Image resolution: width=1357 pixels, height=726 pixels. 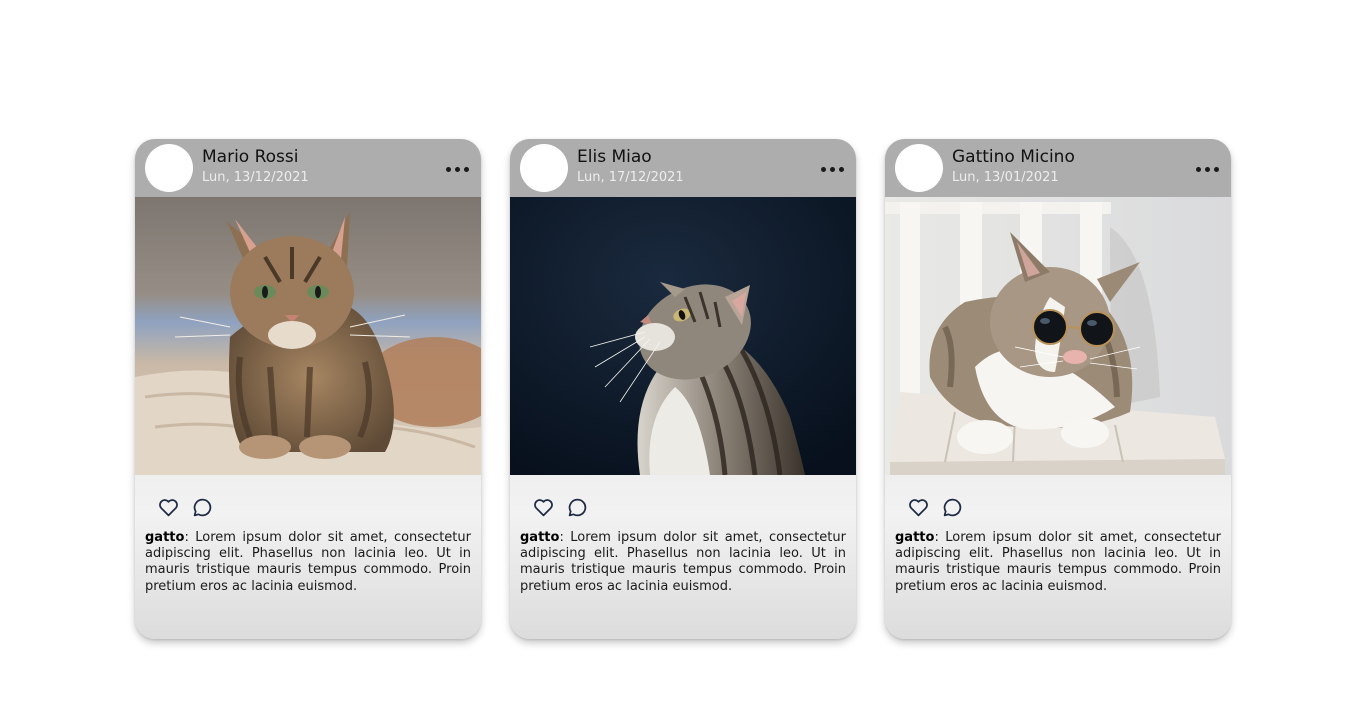 What do you see at coordinates (250, 157) in the screenshot?
I see `post-author: Mario Rossi` at bounding box center [250, 157].